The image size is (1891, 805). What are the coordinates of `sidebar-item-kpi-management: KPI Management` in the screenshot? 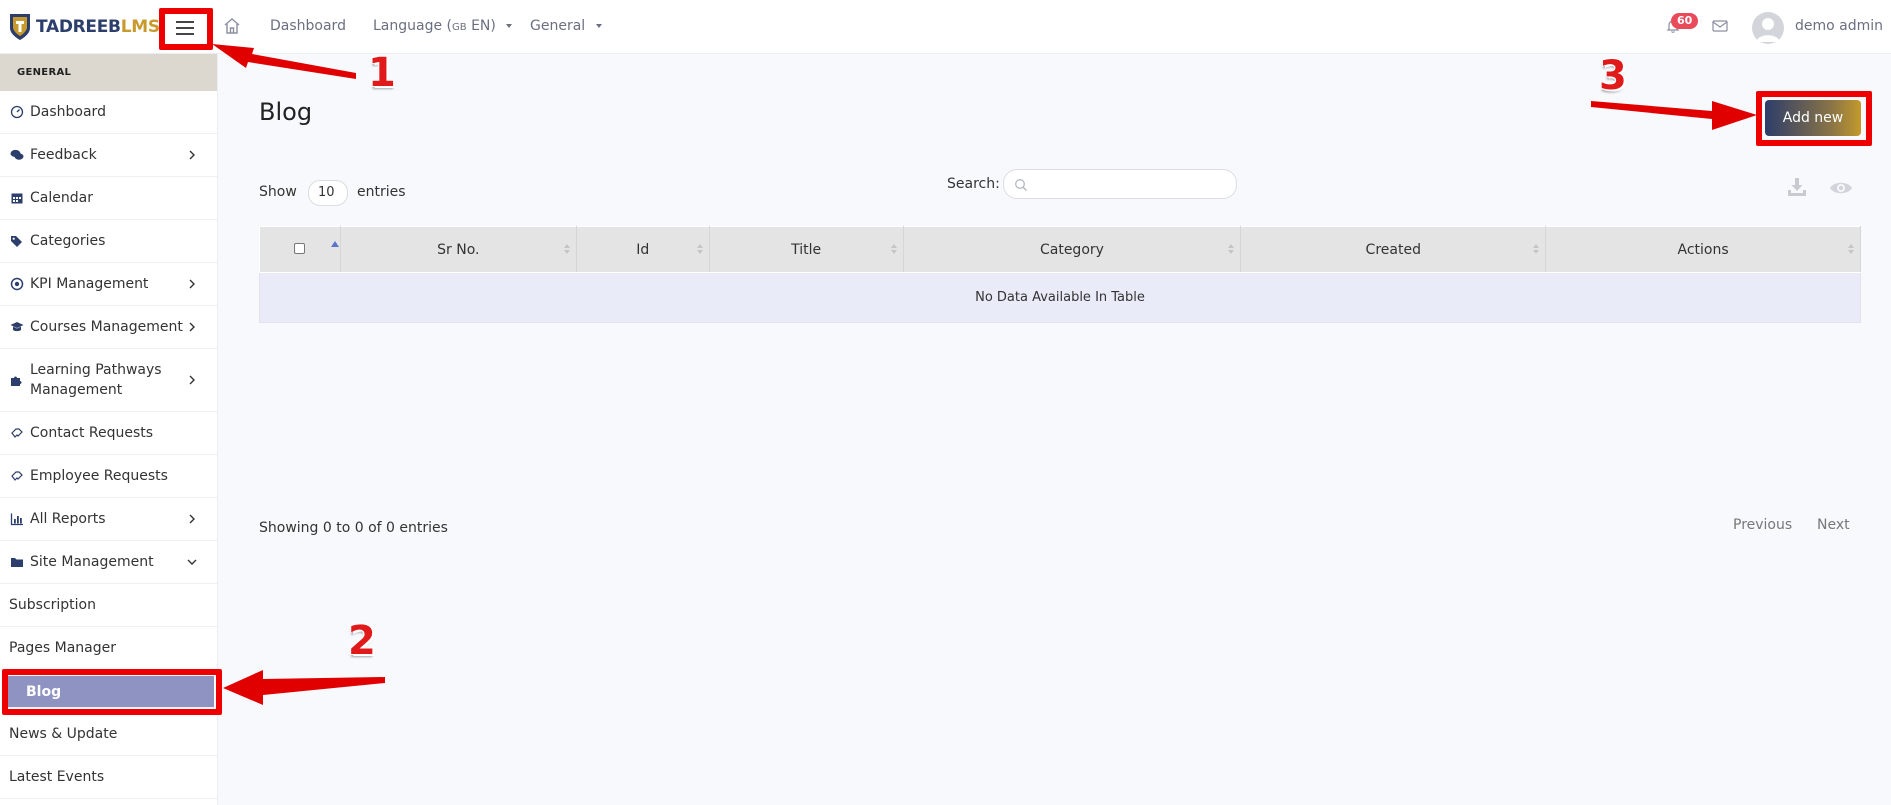 It's located at (108, 284).